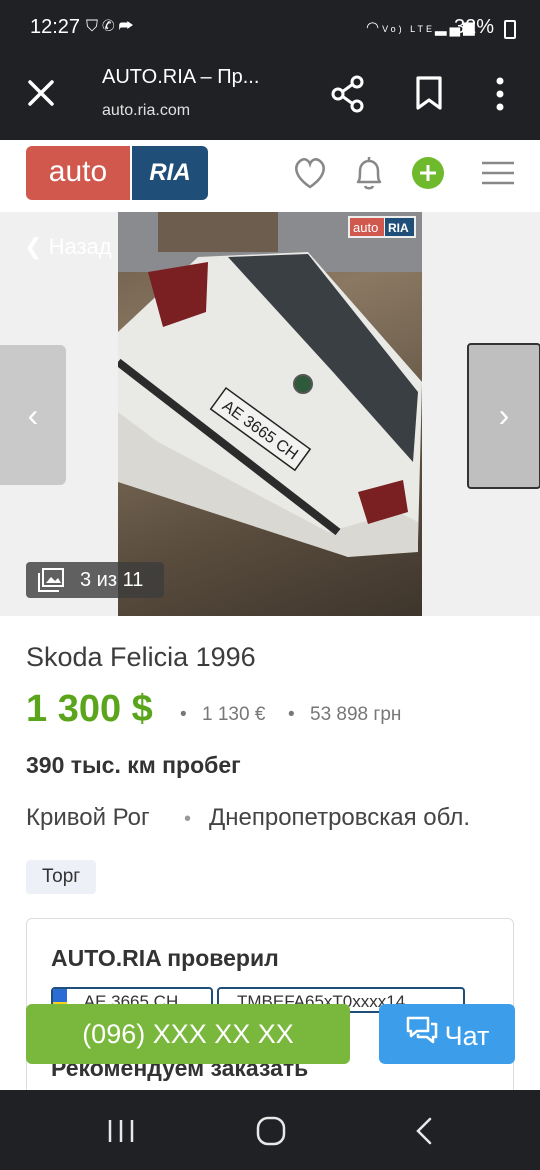 This screenshot has width=540, height=1170. I want to click on price-eur: 1 130 €, so click(234, 714).